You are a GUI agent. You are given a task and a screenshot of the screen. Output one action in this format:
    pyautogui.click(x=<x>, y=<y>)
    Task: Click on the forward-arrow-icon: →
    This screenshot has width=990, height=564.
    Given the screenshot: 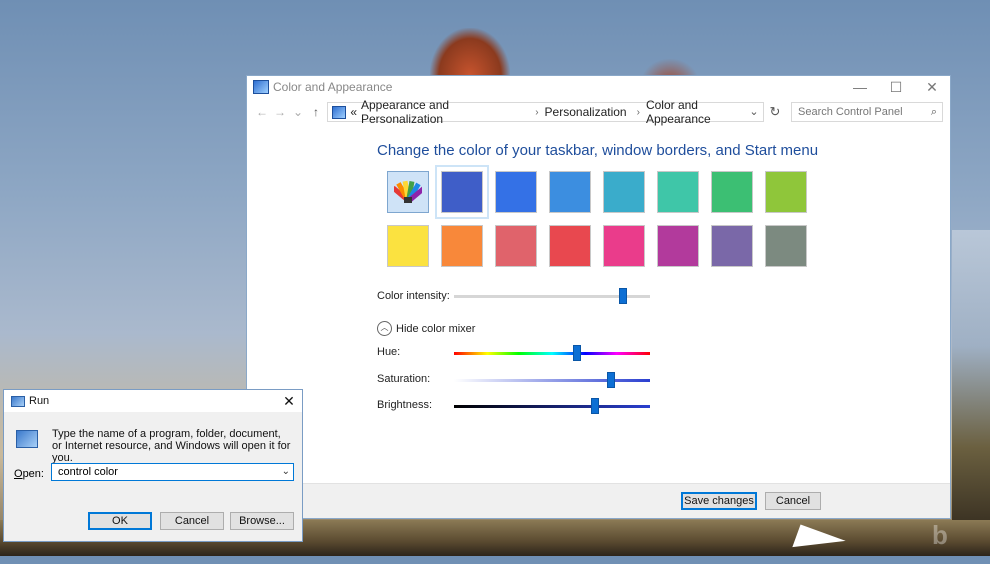 What is the action you would take?
    pyautogui.click(x=280, y=112)
    